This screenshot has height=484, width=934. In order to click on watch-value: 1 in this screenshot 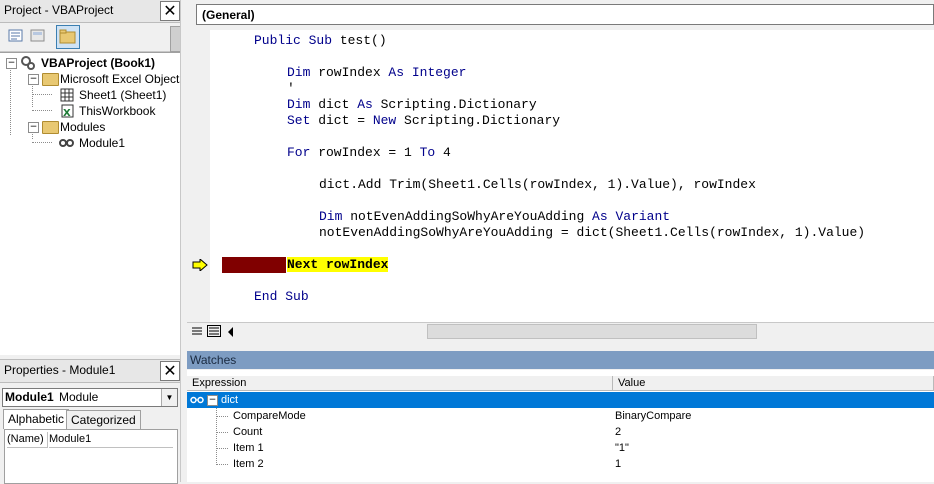, I will do `click(618, 464)`.